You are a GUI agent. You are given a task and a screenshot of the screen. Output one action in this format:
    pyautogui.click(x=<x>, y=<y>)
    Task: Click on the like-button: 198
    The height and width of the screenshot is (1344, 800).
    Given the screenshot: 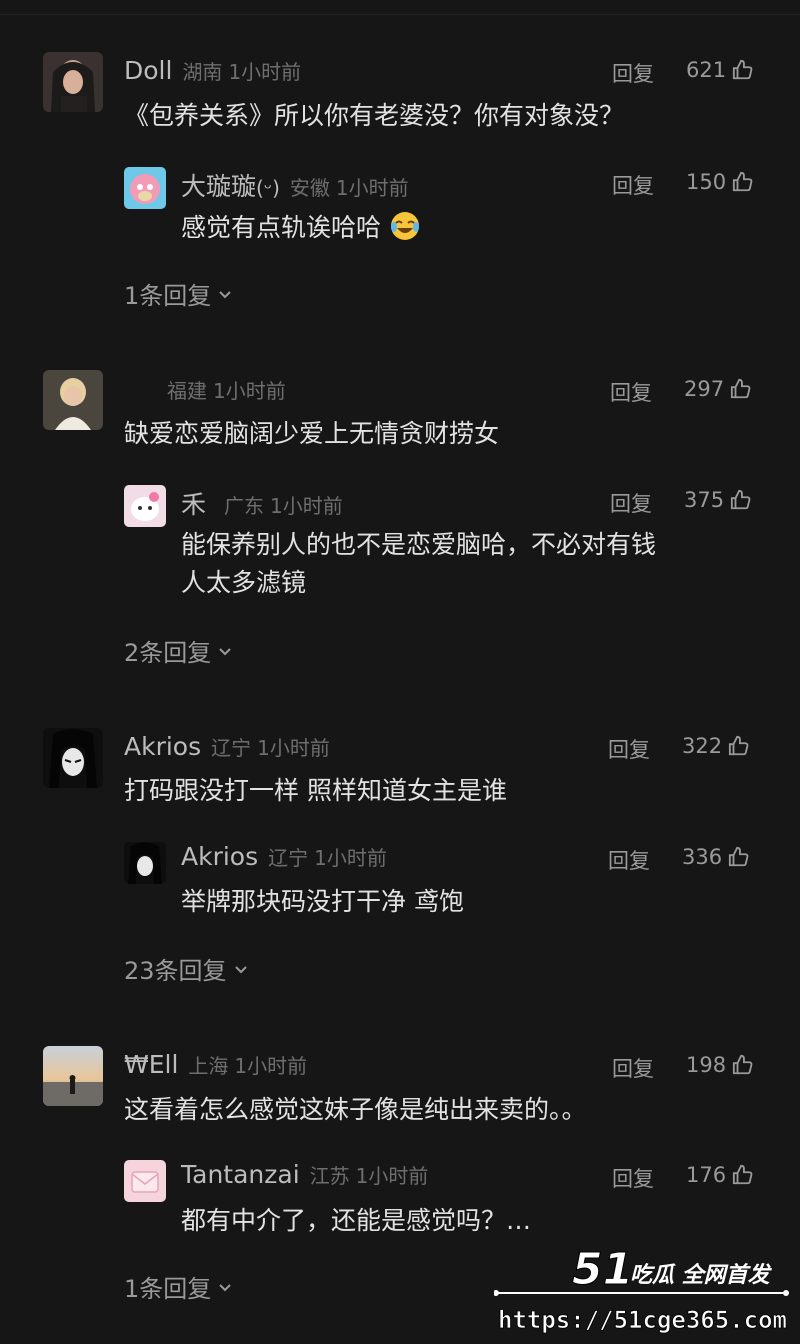 What is the action you would take?
    pyautogui.click(x=720, y=1065)
    